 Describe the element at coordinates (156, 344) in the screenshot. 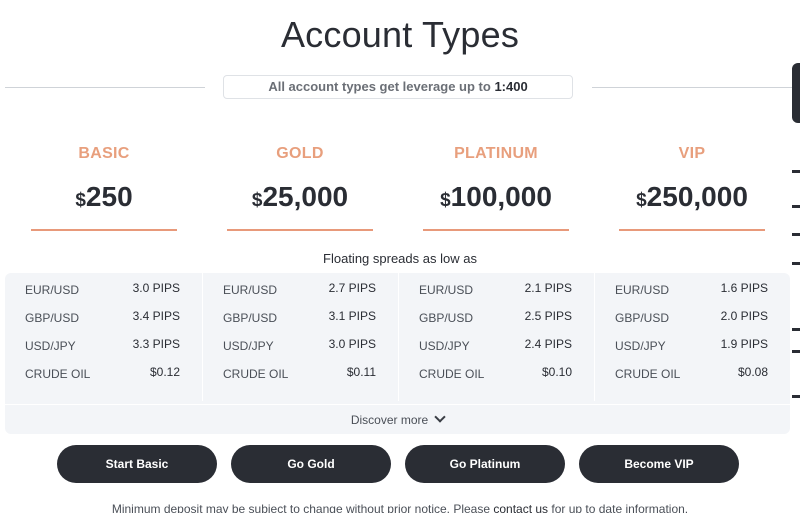

I see `spread-value: 3.3 PIPS` at that location.